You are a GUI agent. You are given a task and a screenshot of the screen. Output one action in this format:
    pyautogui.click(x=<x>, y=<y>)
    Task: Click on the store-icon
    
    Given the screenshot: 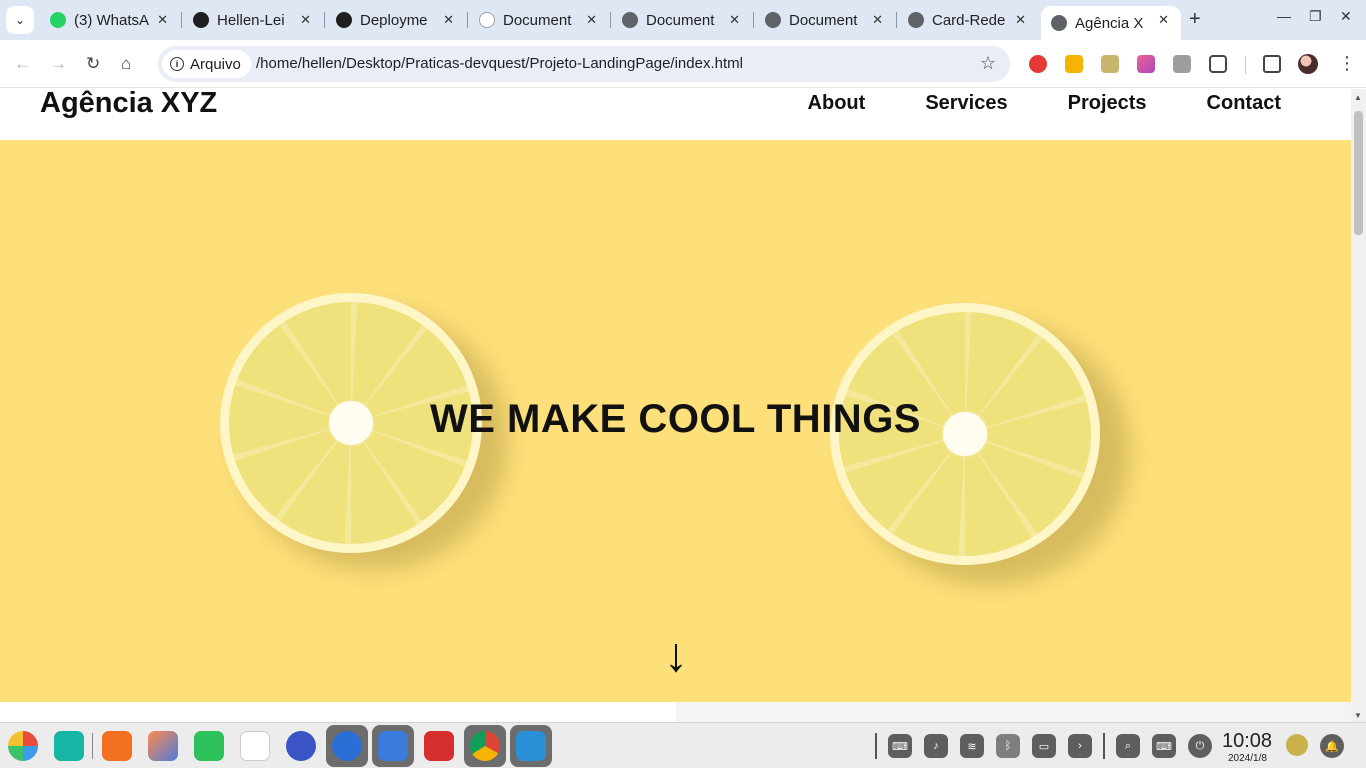 What is the action you would take?
    pyautogui.click(x=117, y=746)
    